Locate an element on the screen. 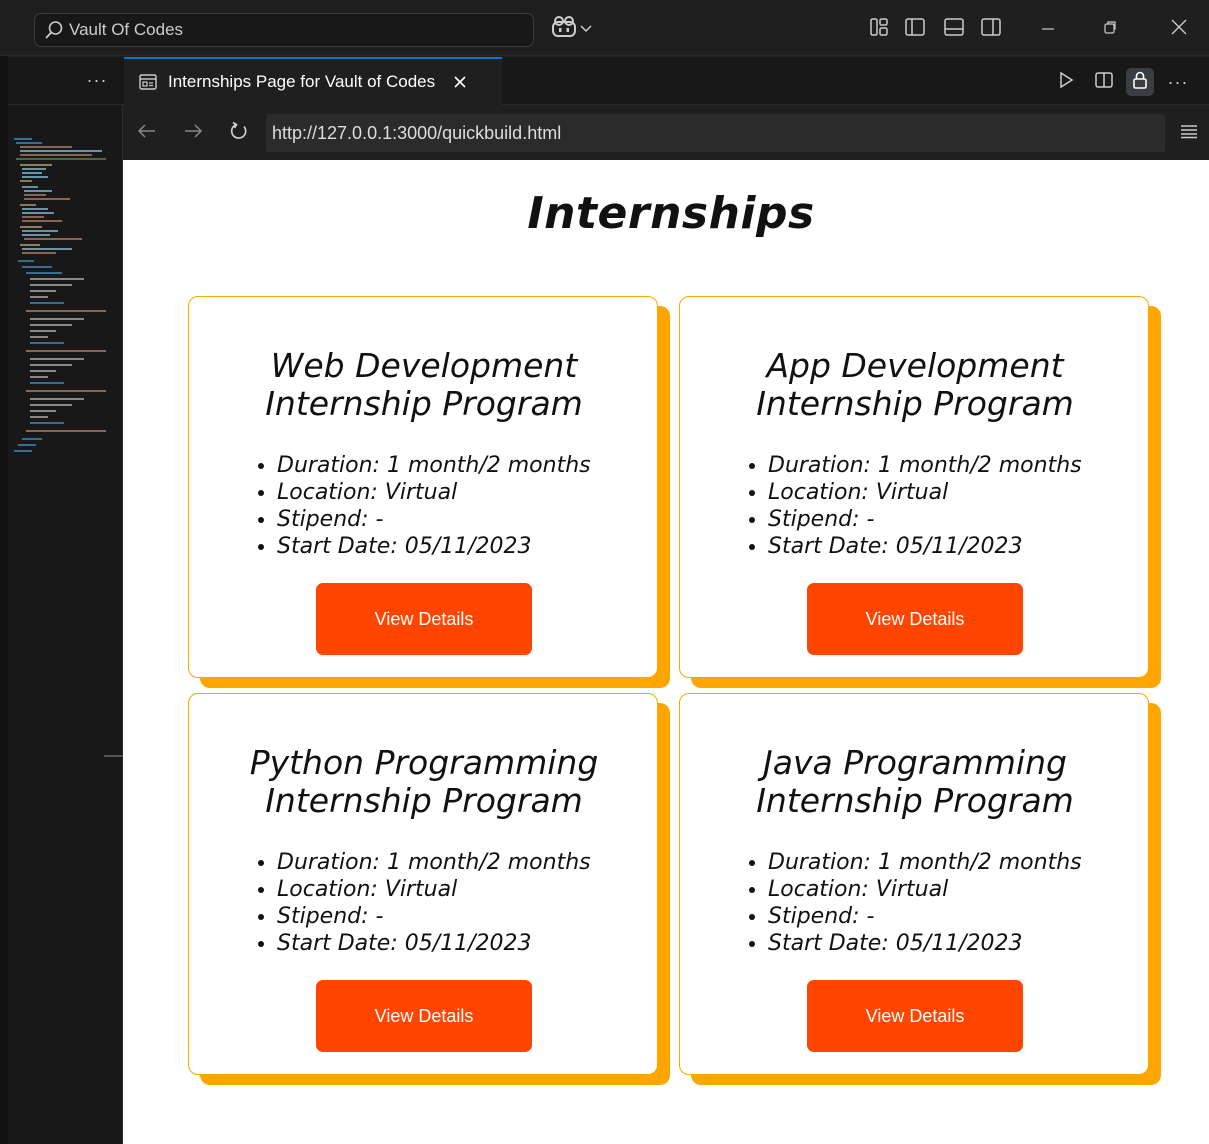  lock-group-button is located at coordinates (1140, 82).